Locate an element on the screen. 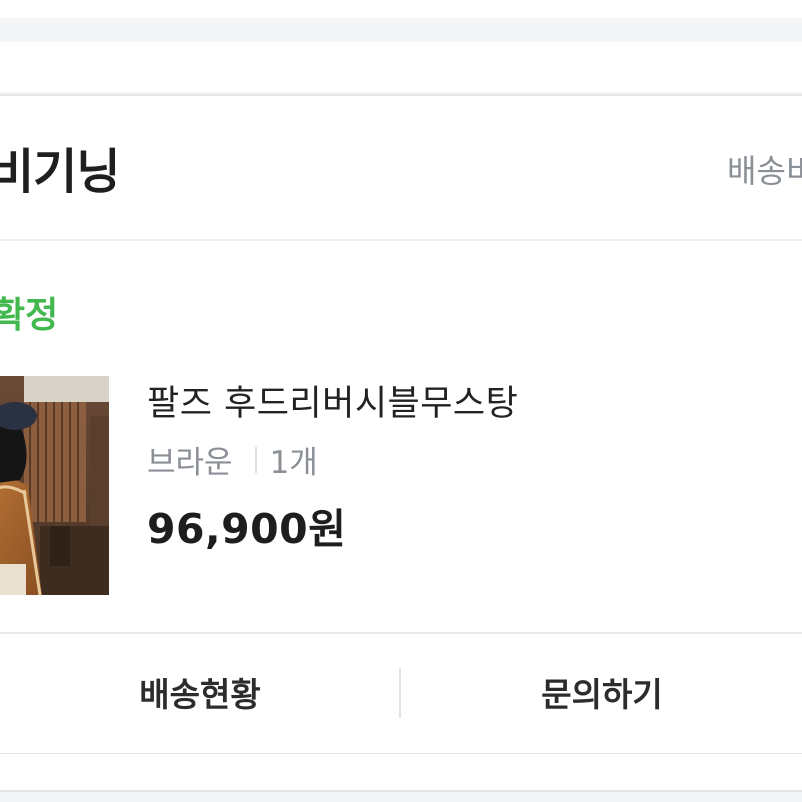 The image size is (802, 802). product-options: 브라운 1개 is located at coordinates (232, 459).